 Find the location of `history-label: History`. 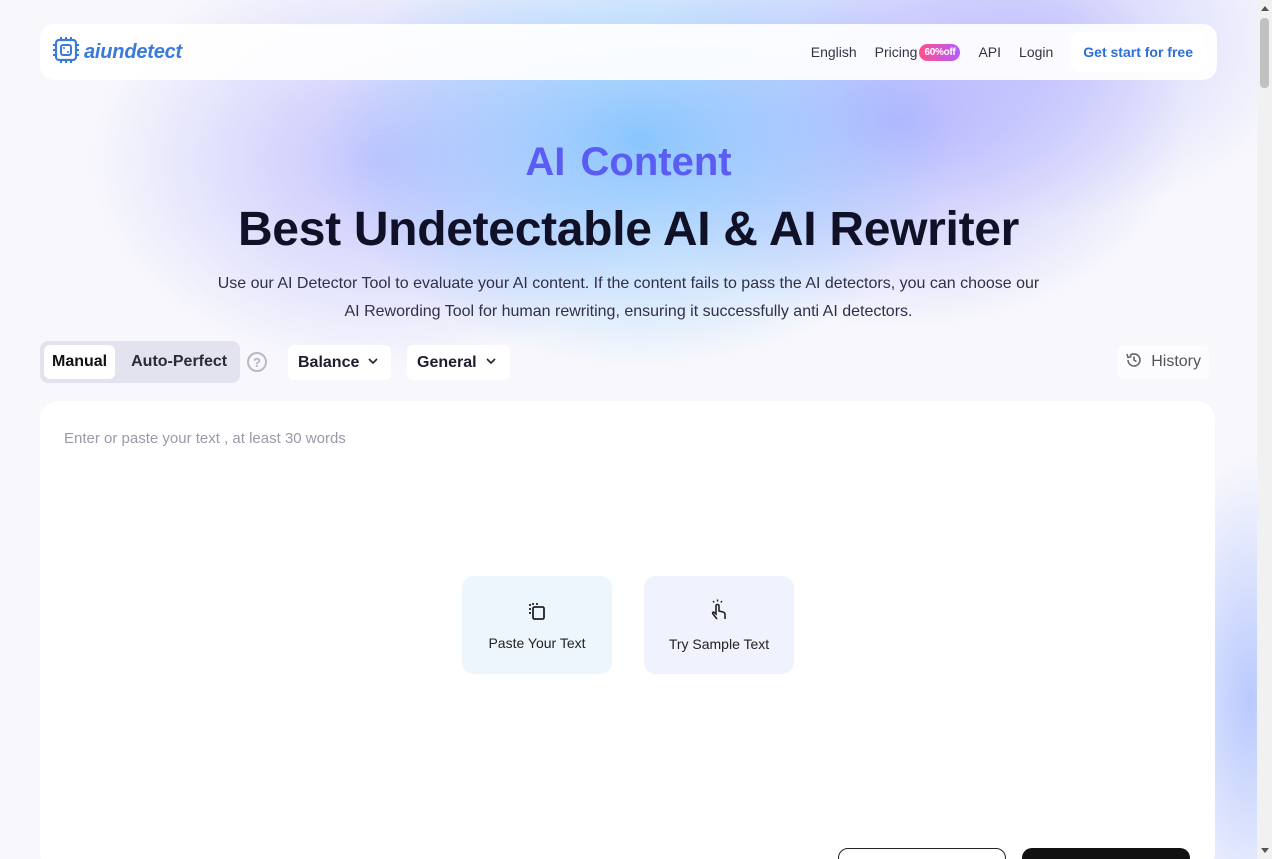

history-label: History is located at coordinates (1176, 361).